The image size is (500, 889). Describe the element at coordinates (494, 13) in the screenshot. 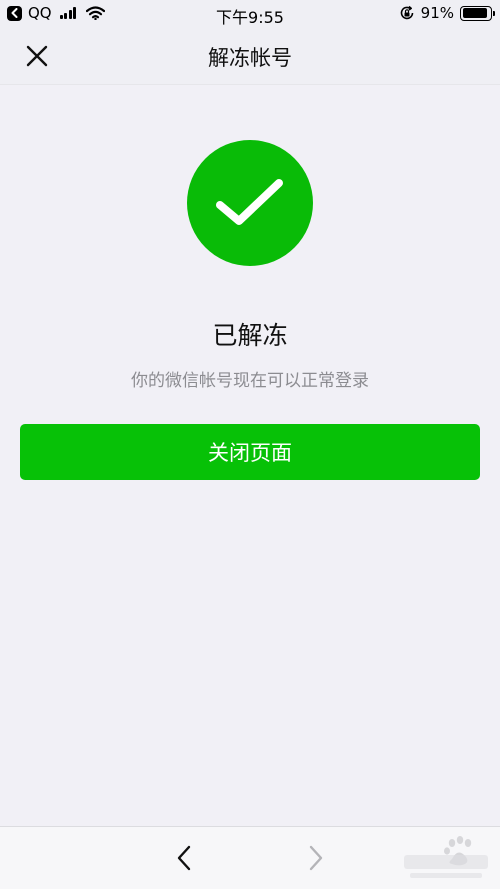

I see `battery-cap` at that location.